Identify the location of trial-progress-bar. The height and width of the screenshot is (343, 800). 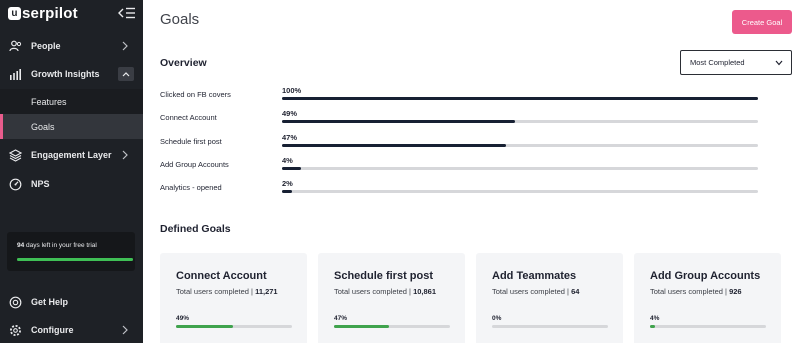
(75, 259).